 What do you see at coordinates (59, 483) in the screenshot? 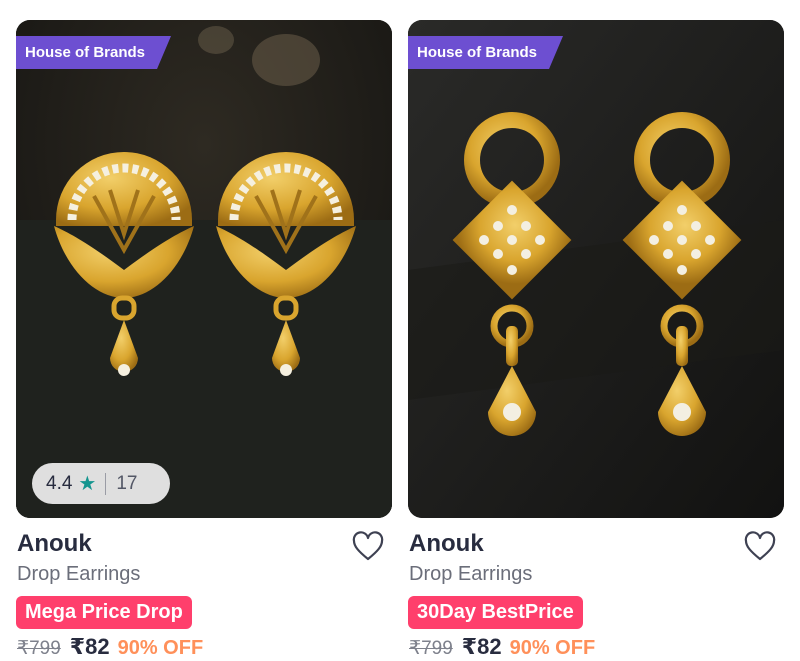
I see `rating-value: 4.4` at bounding box center [59, 483].